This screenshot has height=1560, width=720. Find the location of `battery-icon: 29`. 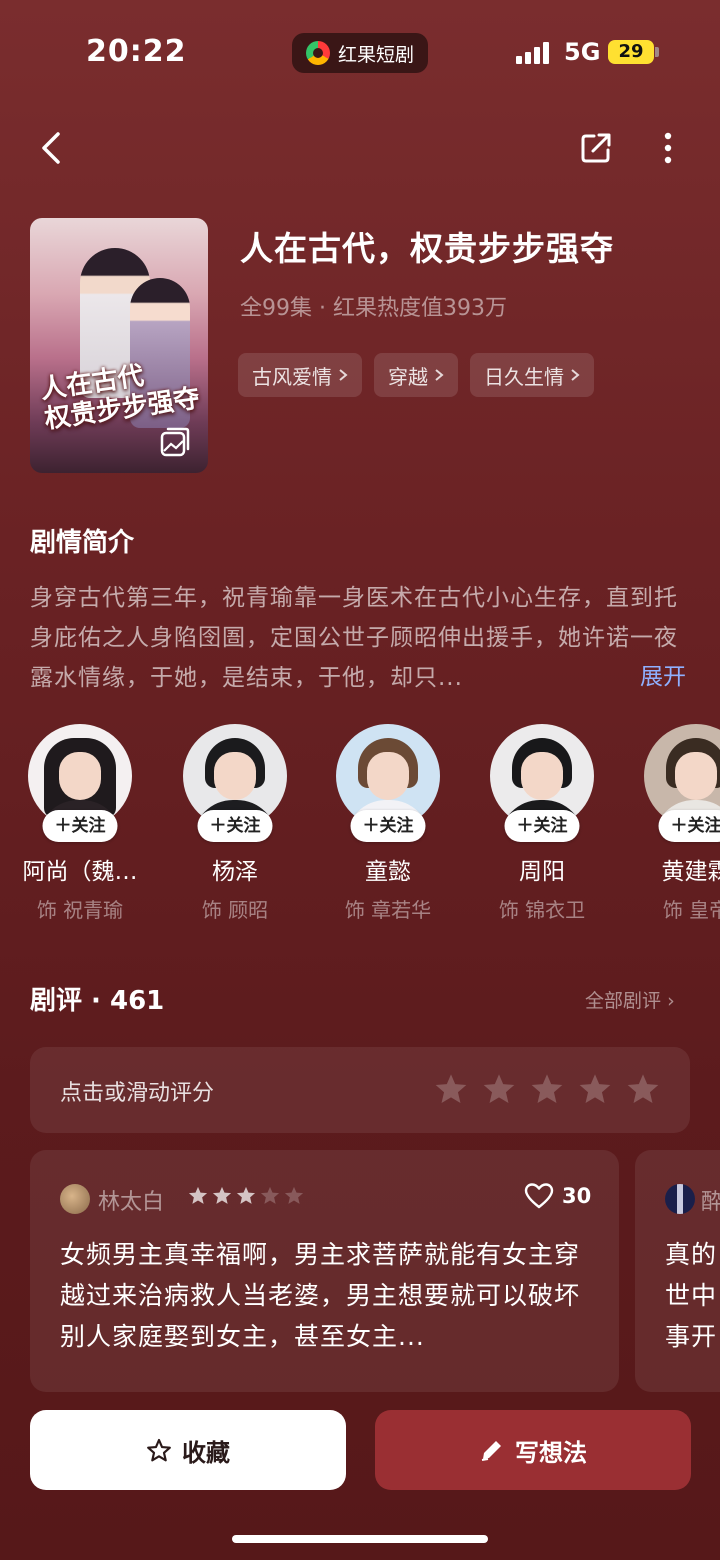

battery-icon: 29 is located at coordinates (631, 52).